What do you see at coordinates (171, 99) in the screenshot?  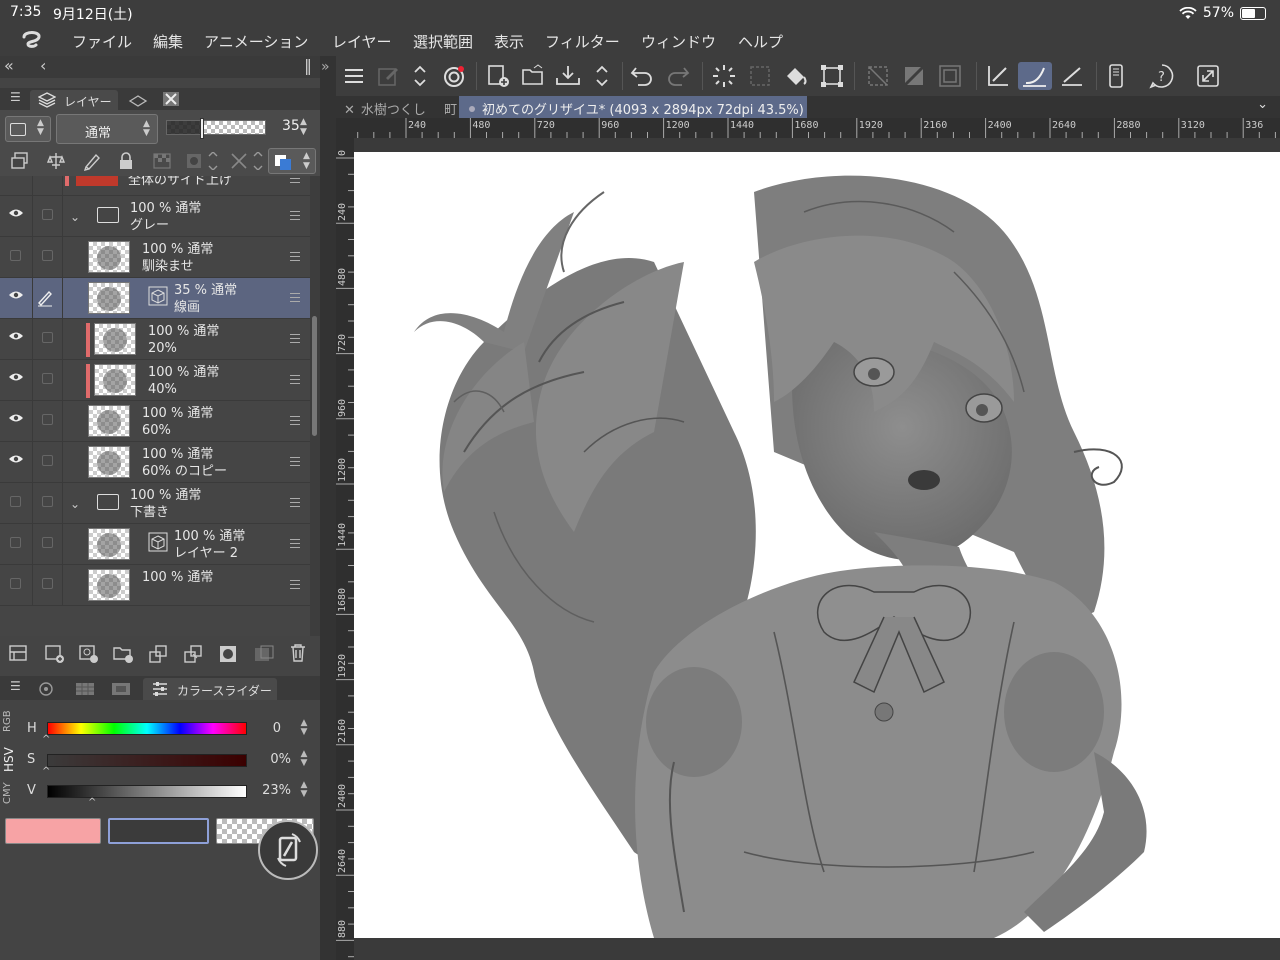 I see `close-icon` at bounding box center [171, 99].